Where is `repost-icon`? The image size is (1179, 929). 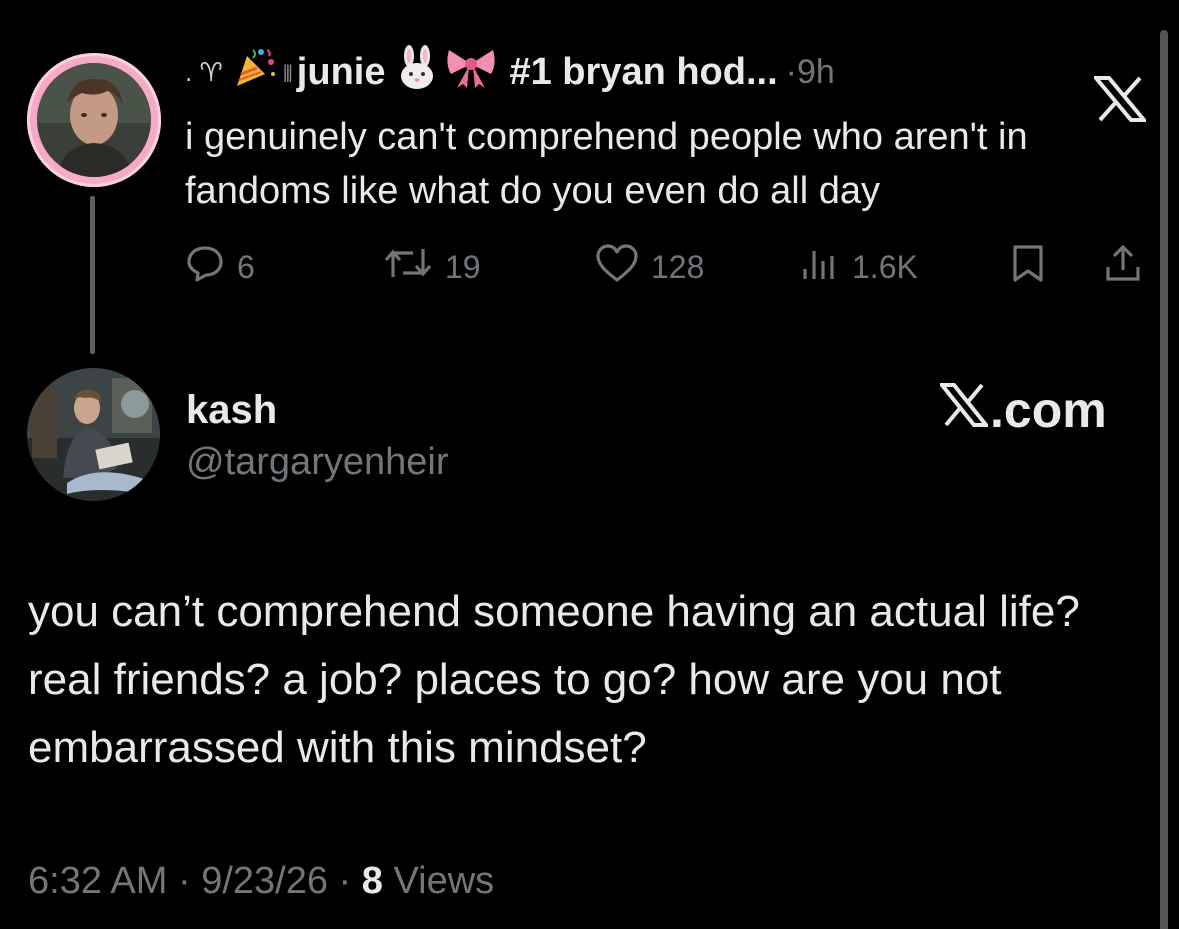 repost-icon is located at coordinates (414, 267).